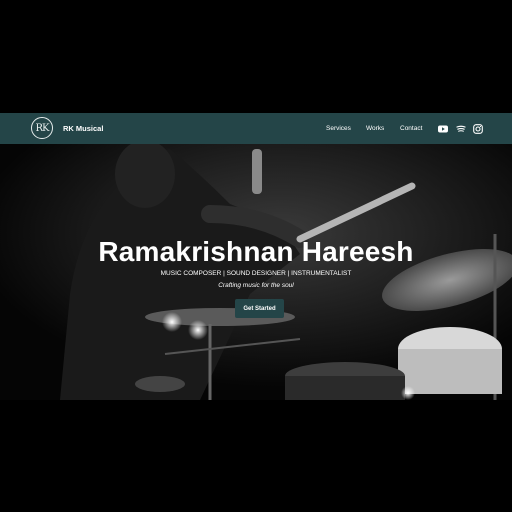 The height and width of the screenshot is (512, 512). I want to click on nav-works: Works, so click(375, 128).